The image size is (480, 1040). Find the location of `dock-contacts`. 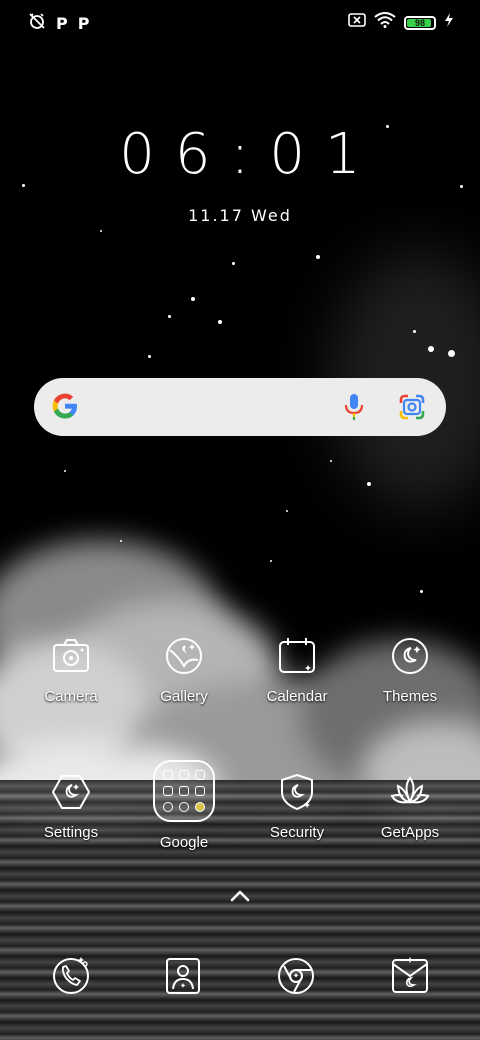

dock-contacts is located at coordinates (183, 976).